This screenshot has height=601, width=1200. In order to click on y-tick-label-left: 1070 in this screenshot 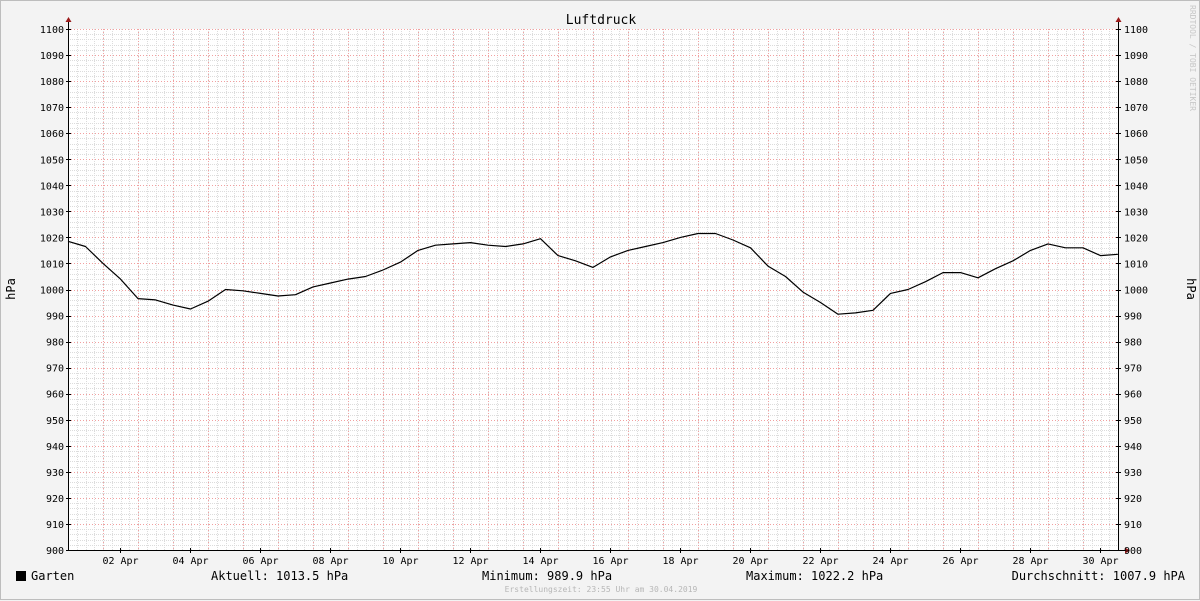, I will do `click(52, 108)`.